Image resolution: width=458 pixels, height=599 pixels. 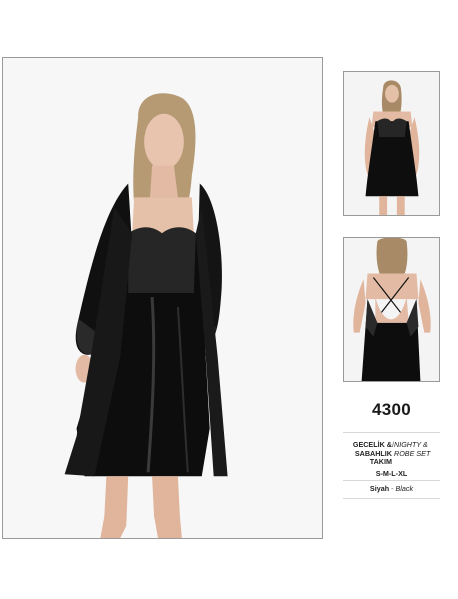 What do you see at coordinates (391, 498) in the screenshot?
I see `divider-bottom` at bounding box center [391, 498].